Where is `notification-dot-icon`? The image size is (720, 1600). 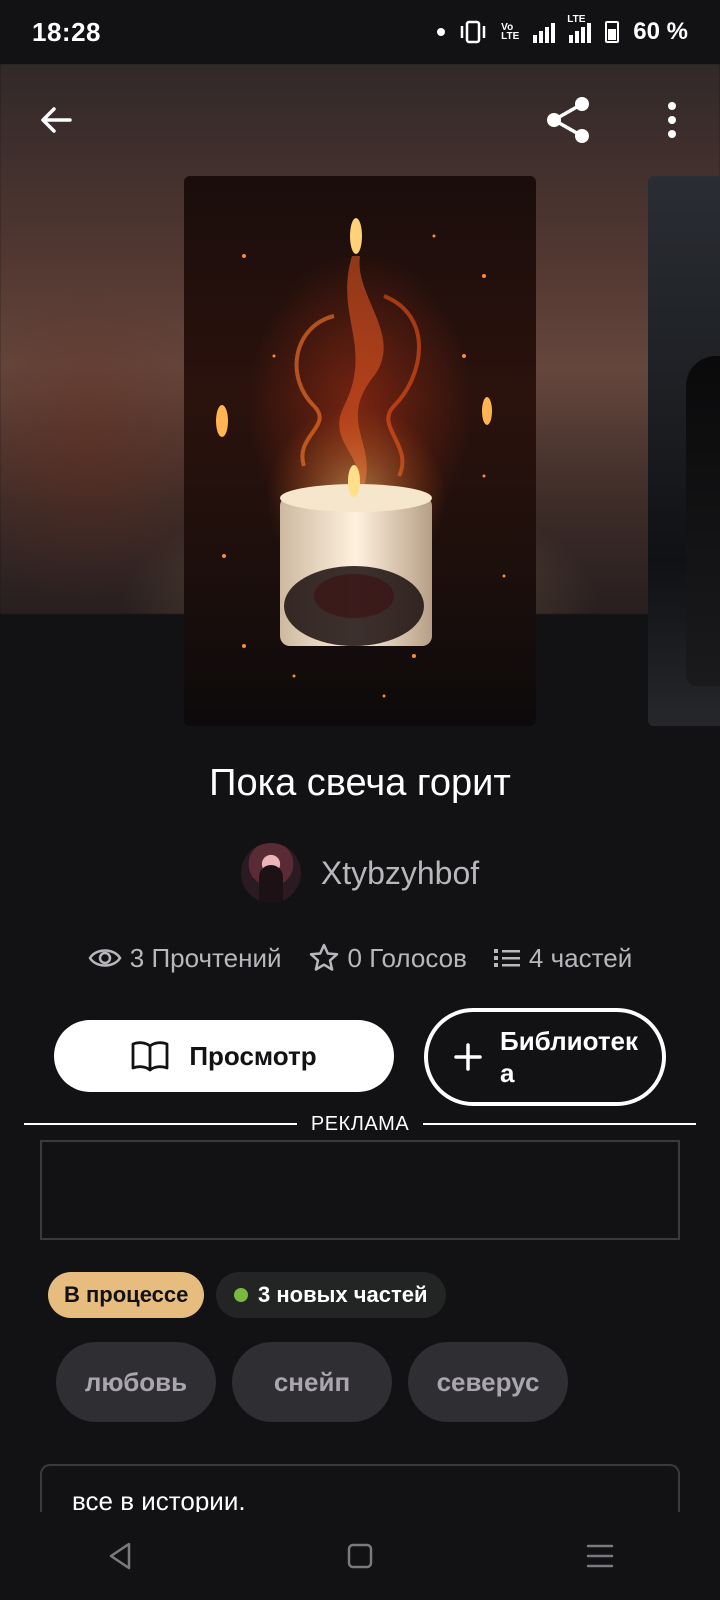
notification-dot-icon is located at coordinates (441, 32).